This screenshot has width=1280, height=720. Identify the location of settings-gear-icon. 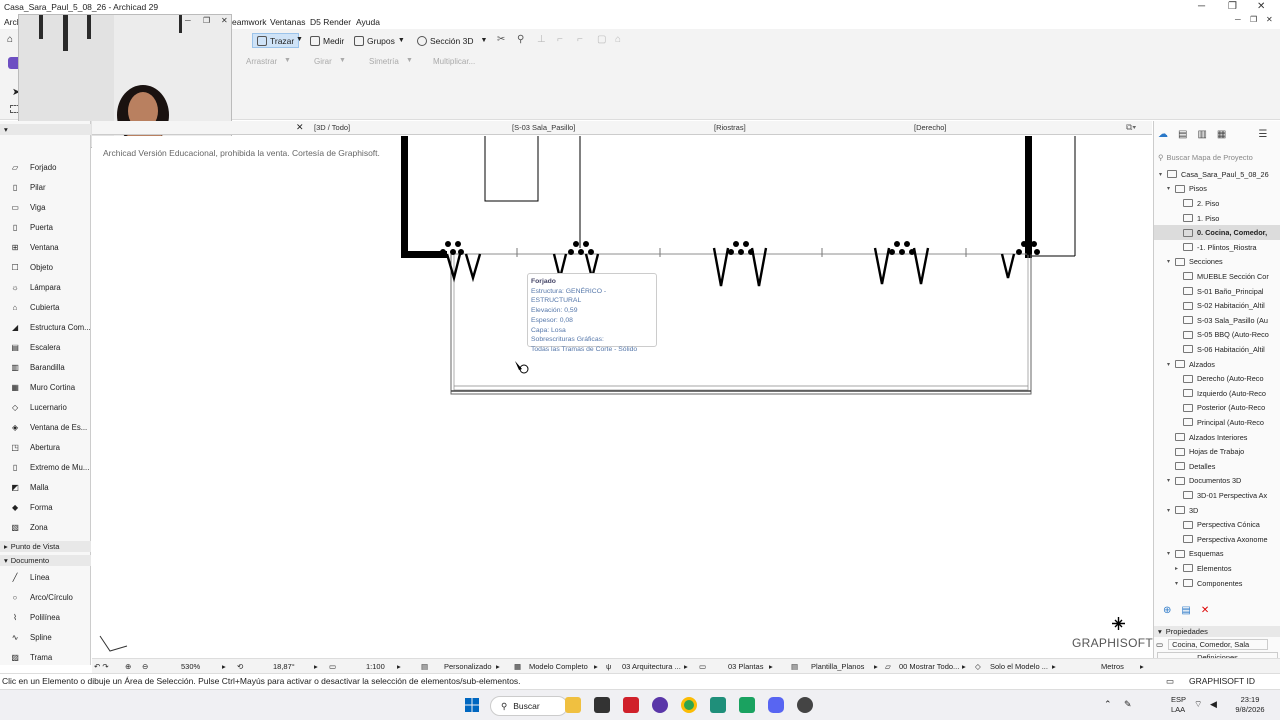
(805, 705).